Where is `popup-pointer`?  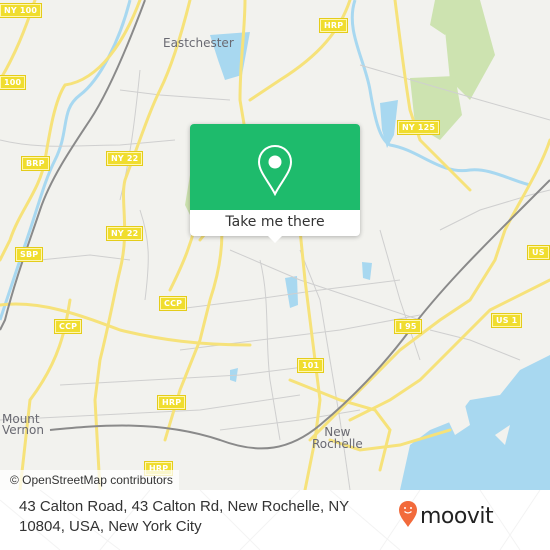
popup-pointer is located at coordinates (275, 239).